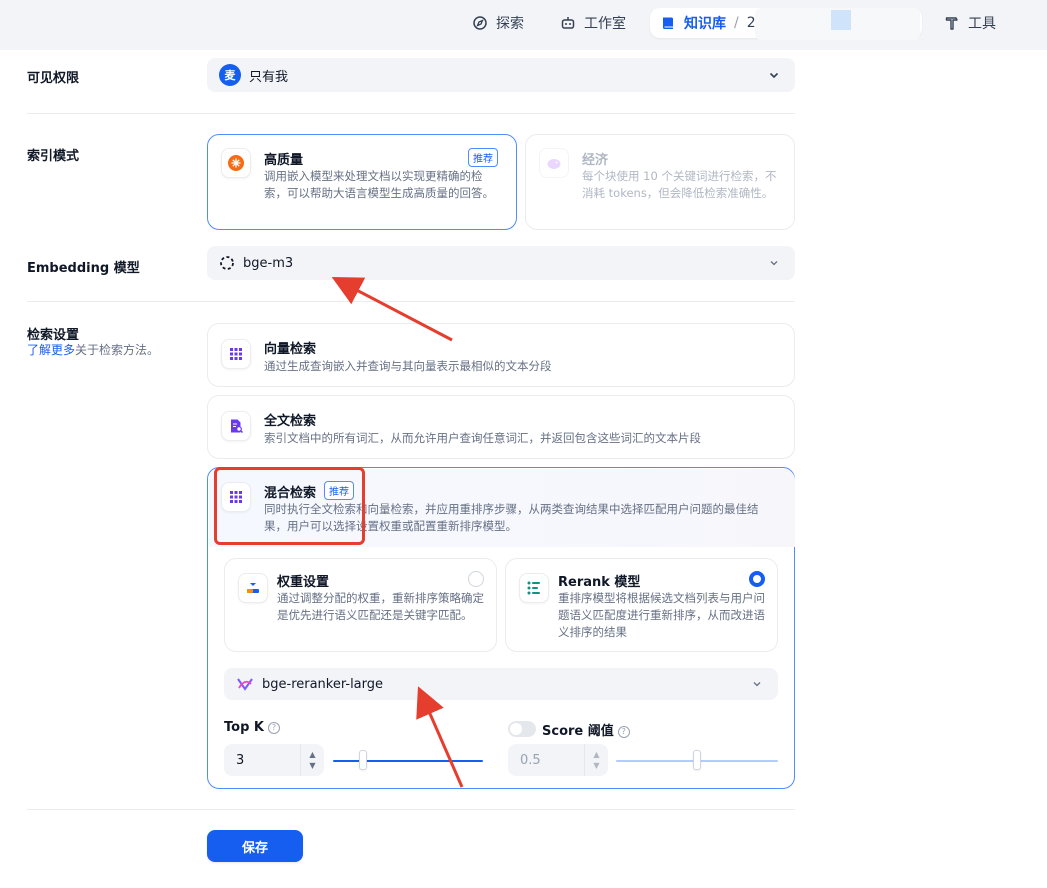 Image resolution: width=1047 pixels, height=888 pixels. I want to click on weight-settings-card: 权重设置 通过调整分配的权重，重新排序策略确定是优先进行语义匹配还是关键字匹配。, so click(360, 605).